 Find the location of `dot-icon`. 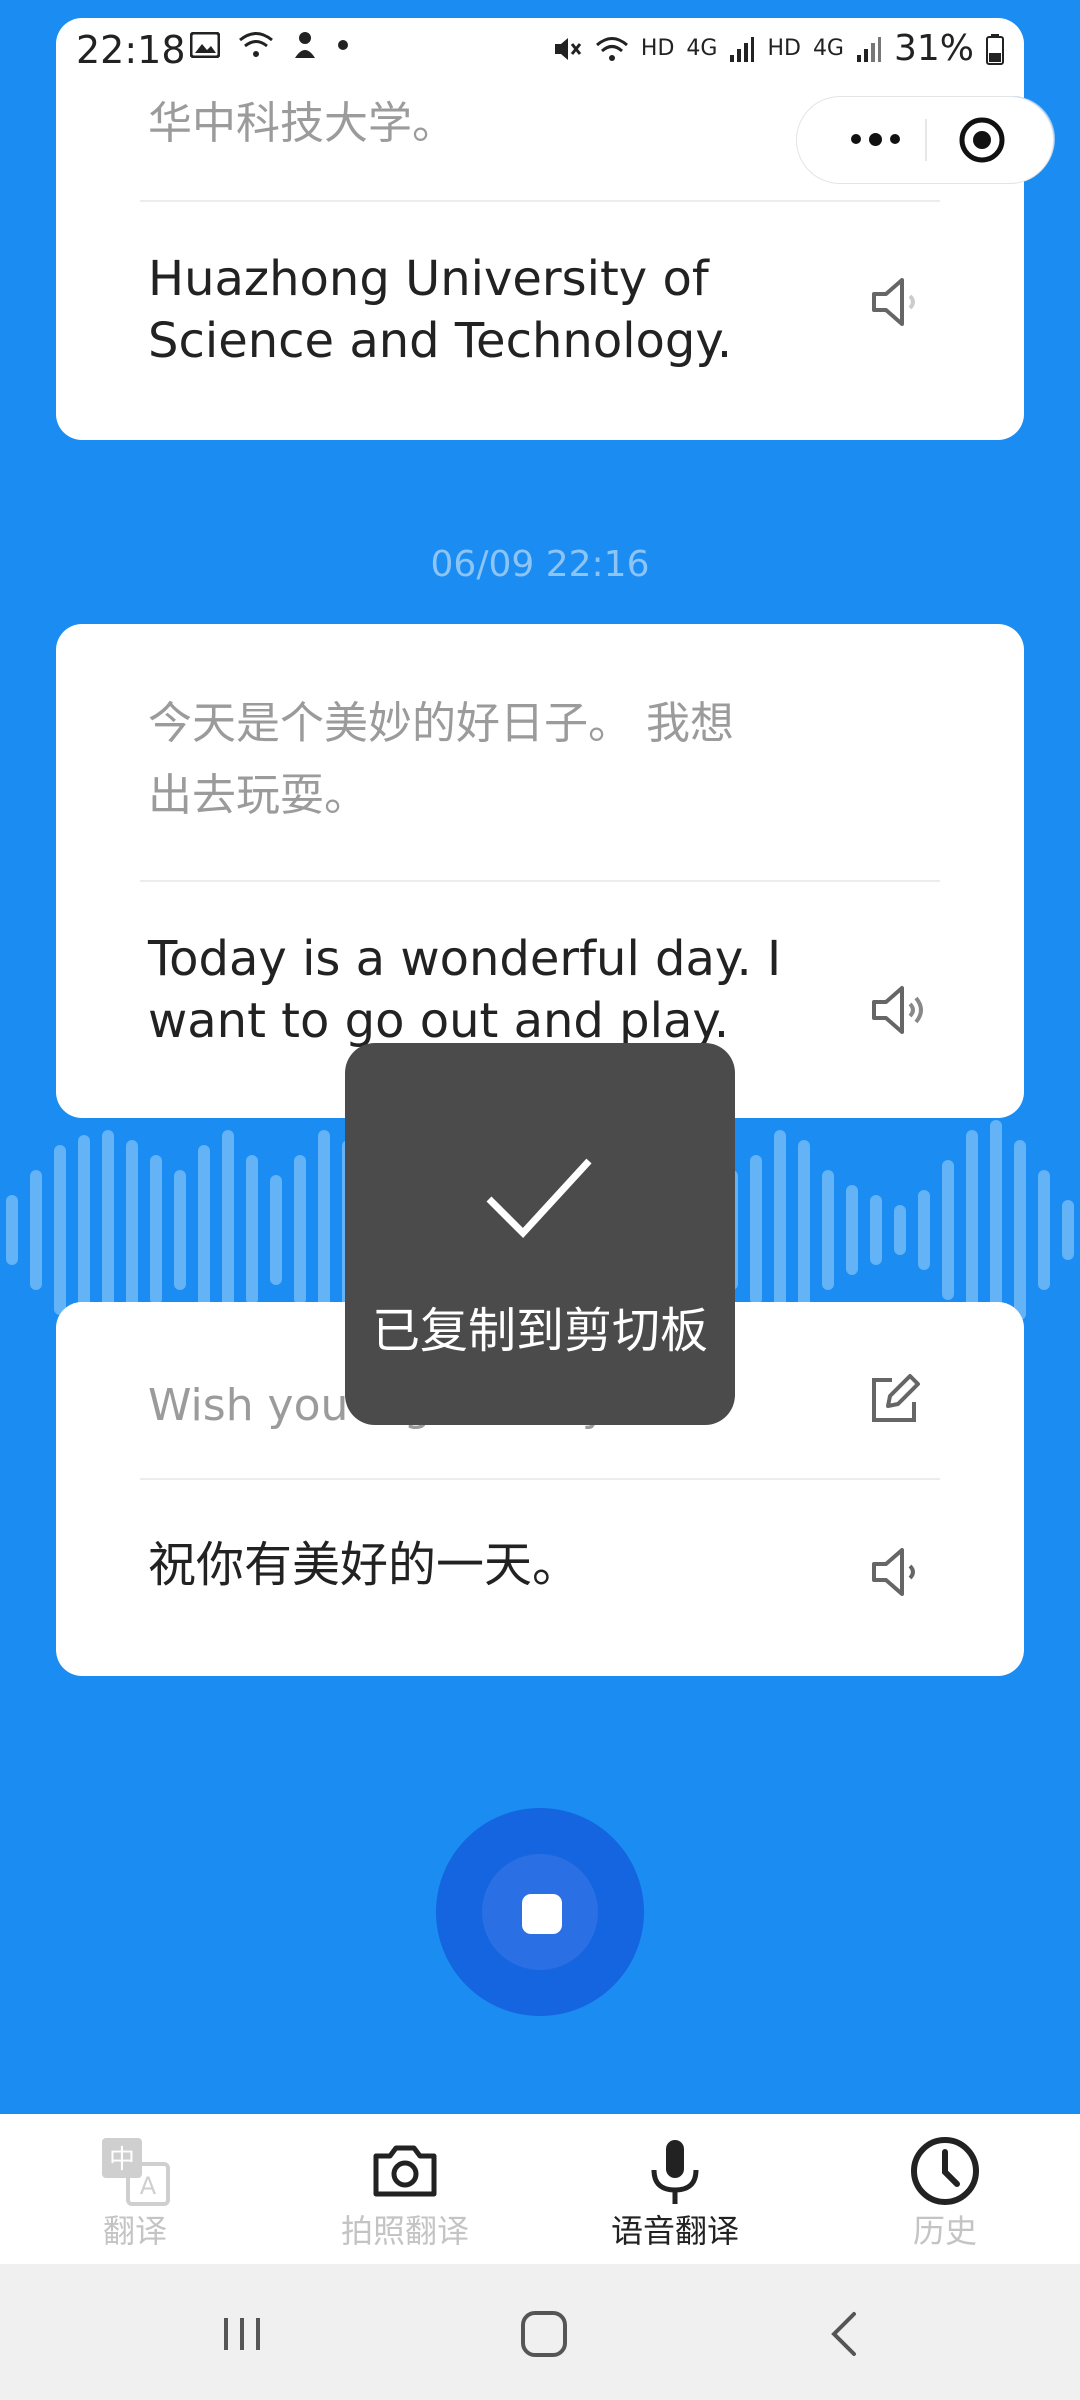

dot-icon is located at coordinates (343, 45).